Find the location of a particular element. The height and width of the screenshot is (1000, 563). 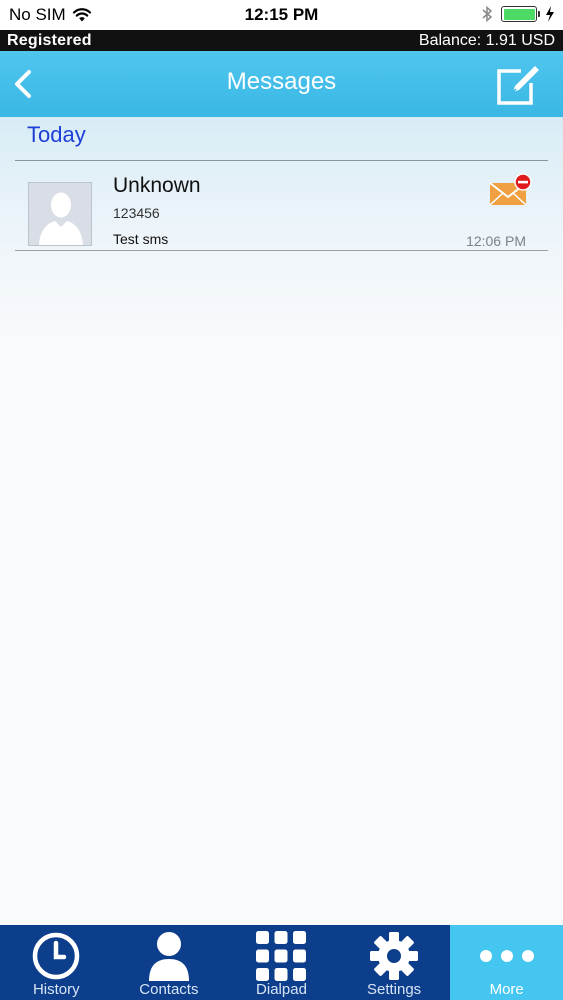

tab-contacts: Contacts is located at coordinates (169, 962).